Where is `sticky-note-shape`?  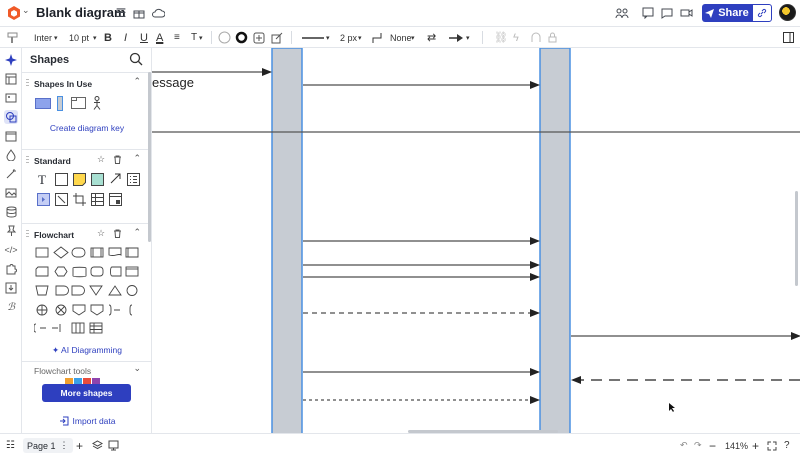
sticky-note-shape is located at coordinates (79, 179).